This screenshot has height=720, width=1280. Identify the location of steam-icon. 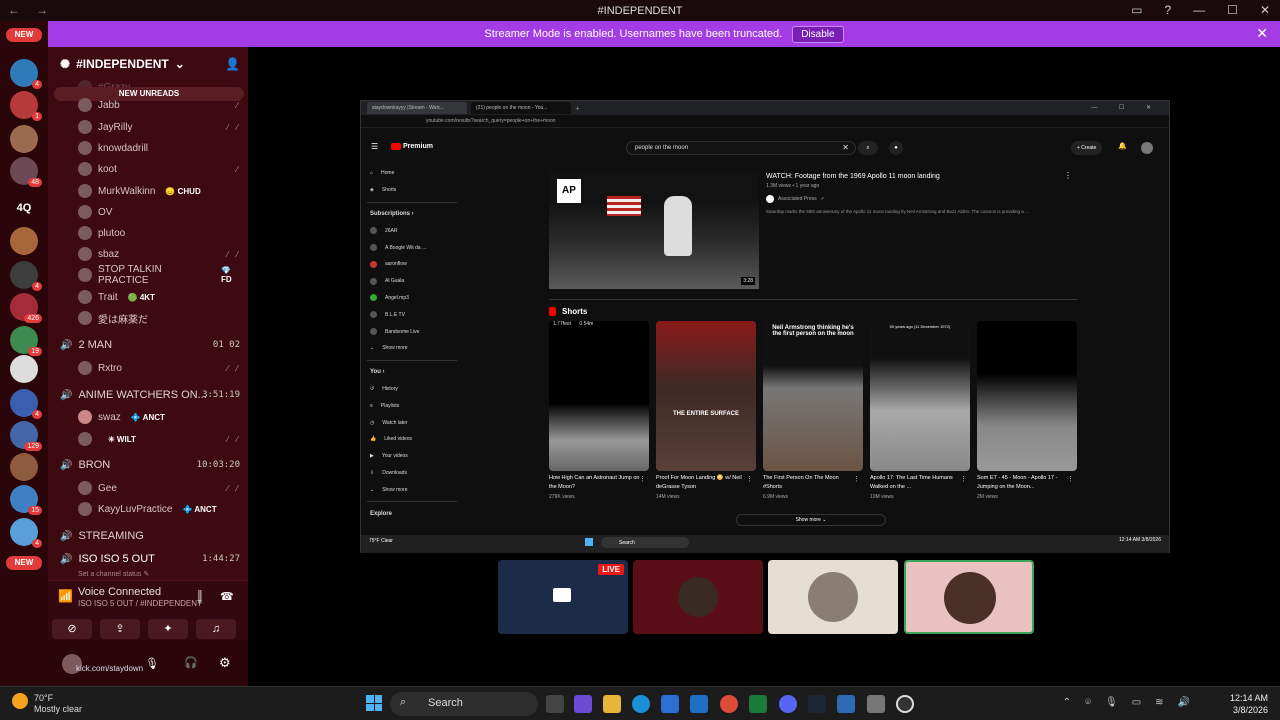
(817, 704).